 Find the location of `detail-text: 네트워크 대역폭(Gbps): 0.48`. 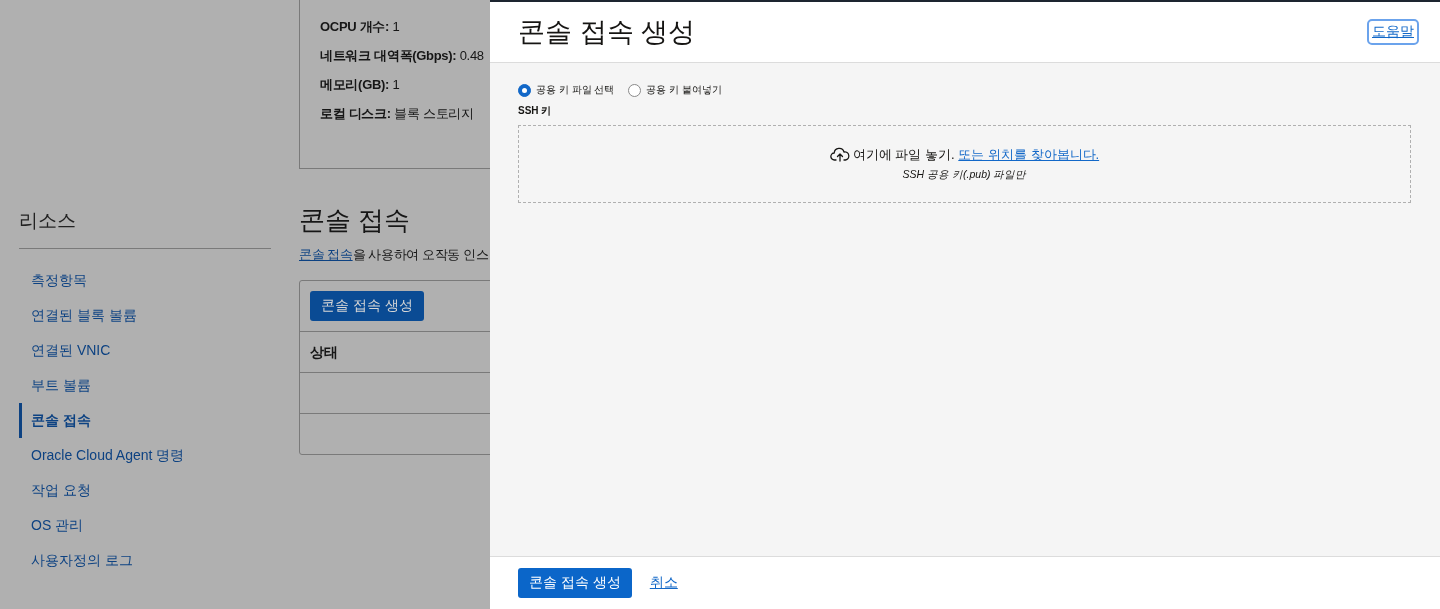

detail-text: 네트워크 대역폭(Gbps): 0.48 is located at coordinates (402, 56).